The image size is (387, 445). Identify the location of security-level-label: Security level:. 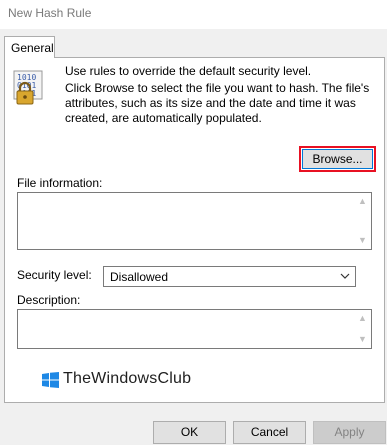
(54, 275).